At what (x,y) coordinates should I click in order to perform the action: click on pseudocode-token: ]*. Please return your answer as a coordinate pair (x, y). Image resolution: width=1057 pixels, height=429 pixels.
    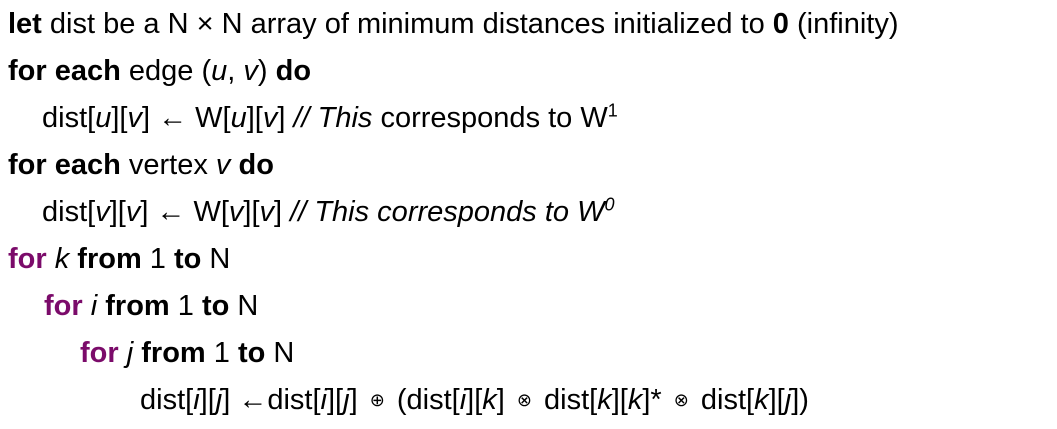
    Looking at the image, I should click on (656, 400).